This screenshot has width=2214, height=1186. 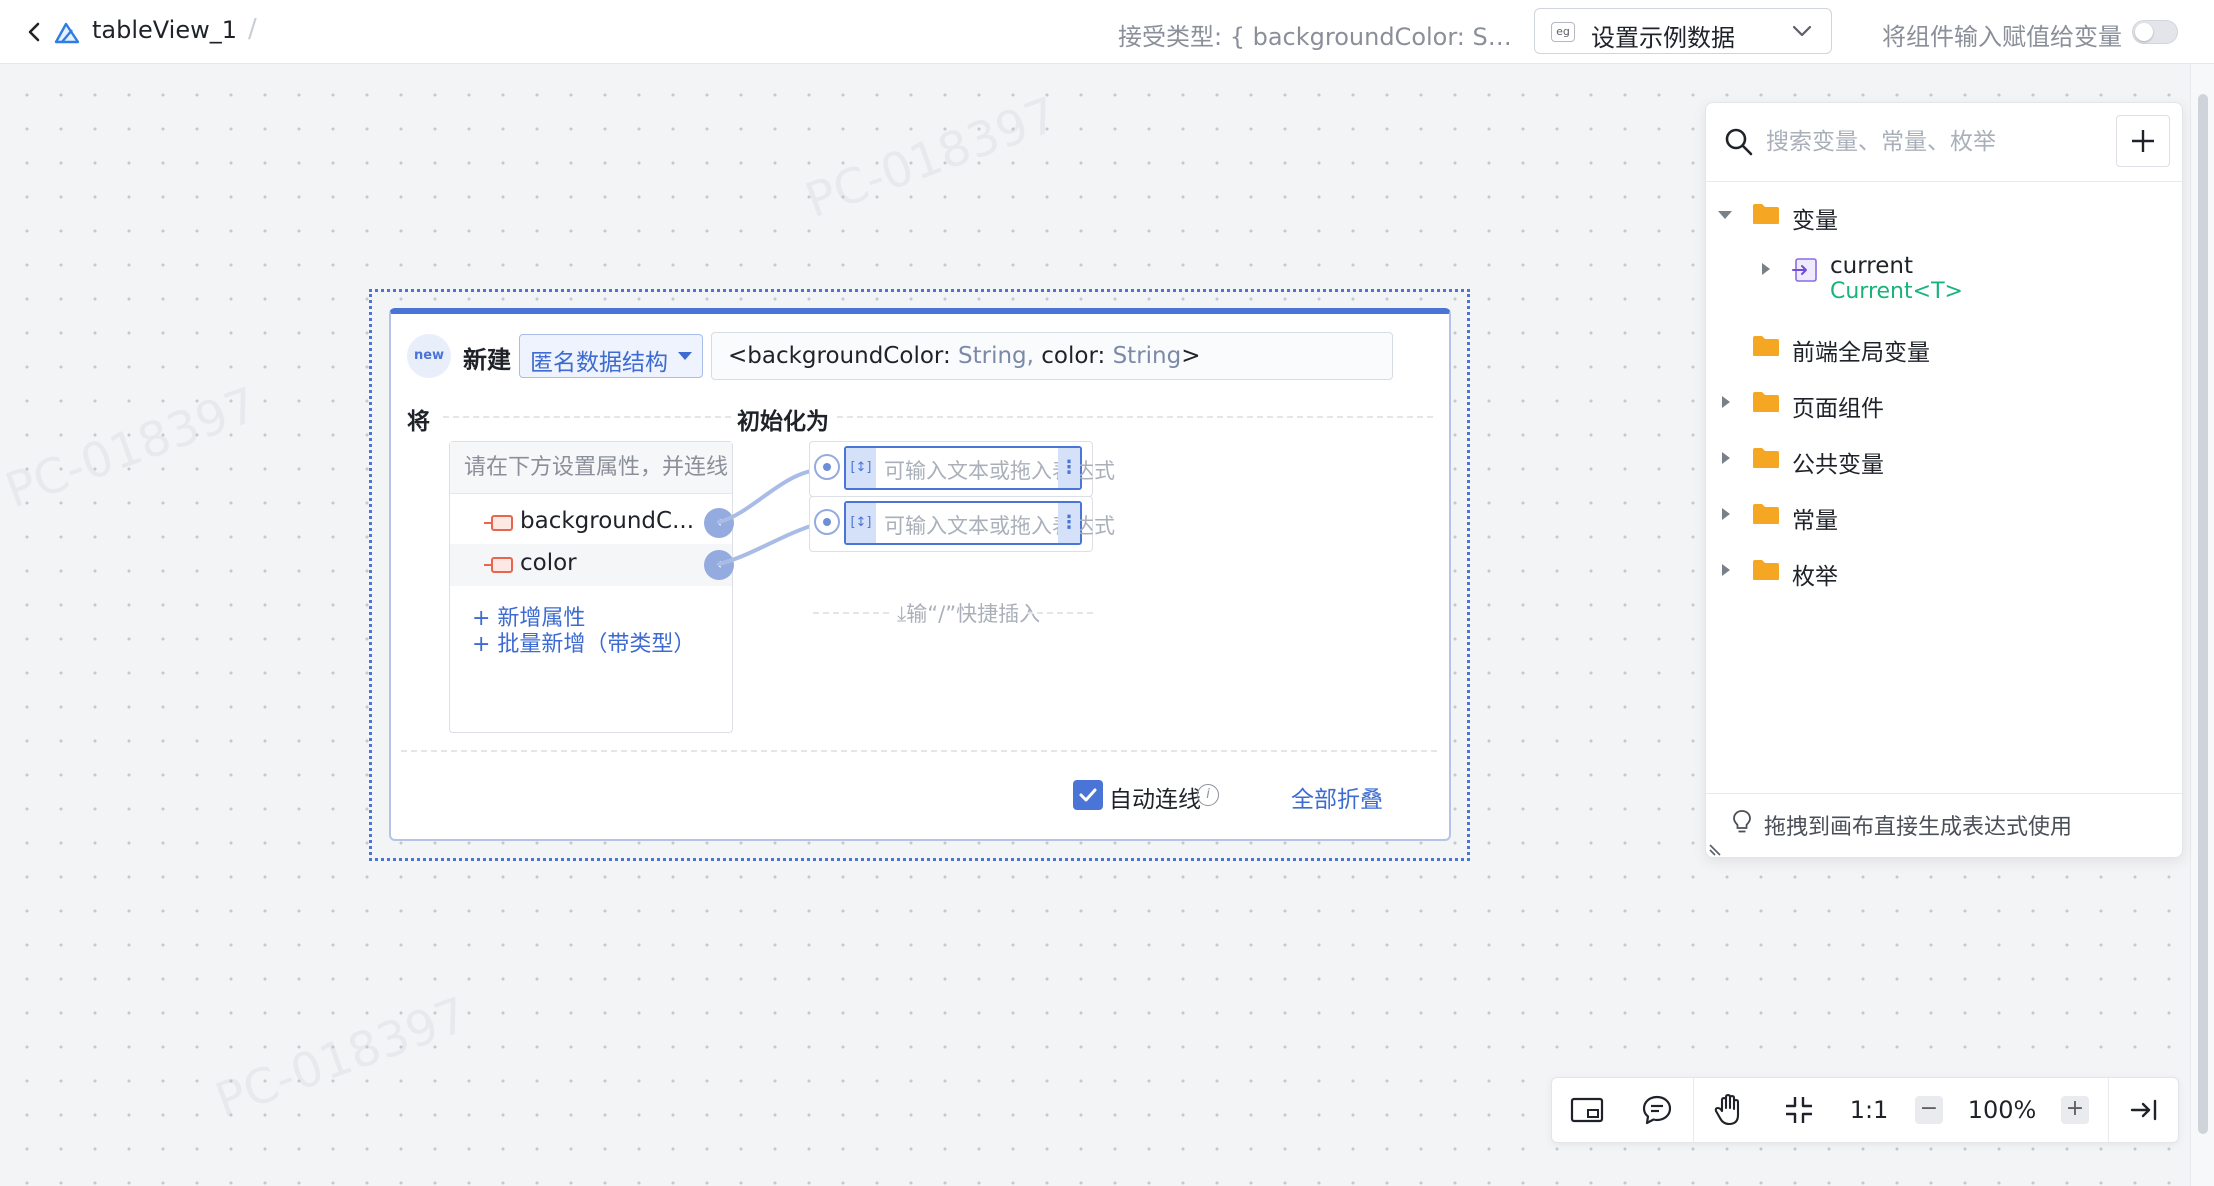 I want to click on collapse-all-button: 全部折叠, so click(x=1337, y=797).